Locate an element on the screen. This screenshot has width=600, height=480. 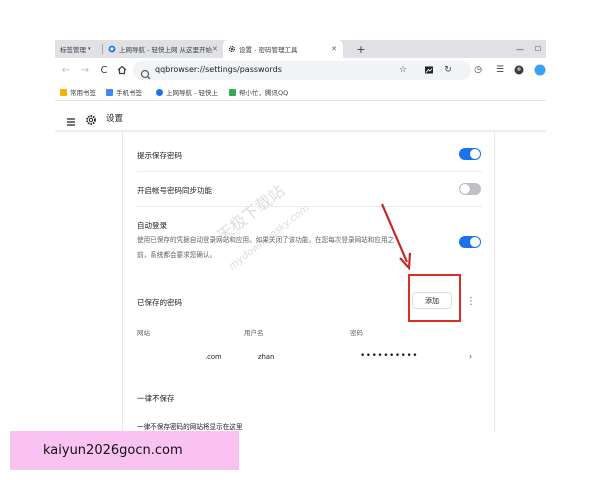
bookmark-label: 帮小忙，腾讯QQ is located at coordinates (264, 93).